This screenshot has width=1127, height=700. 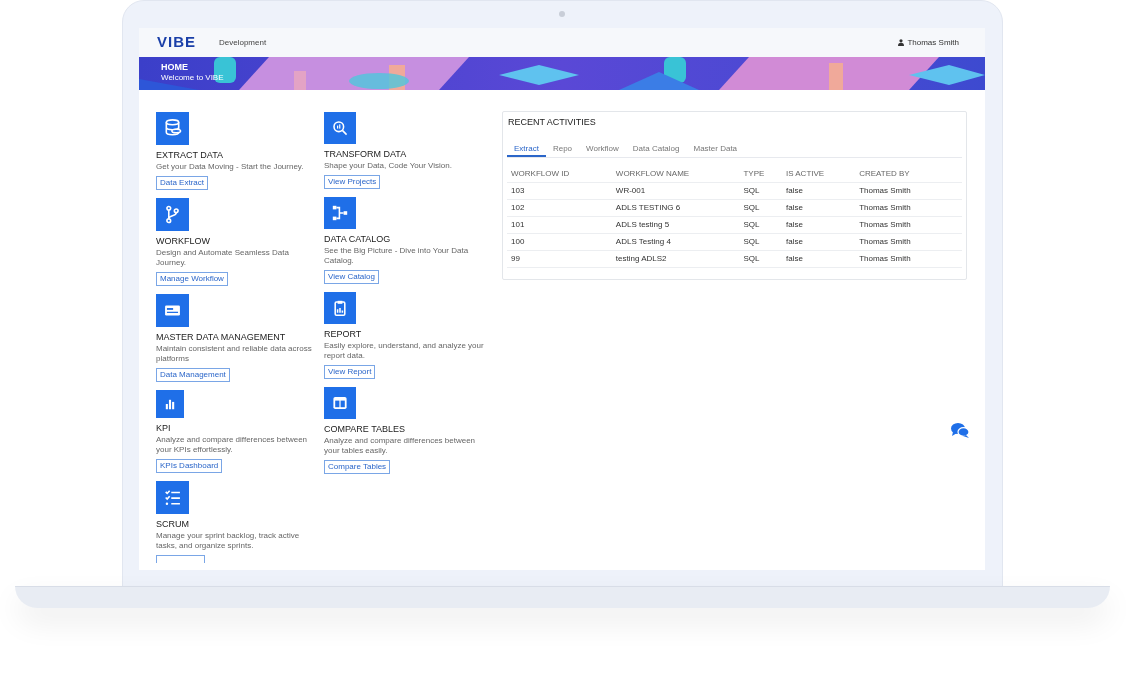 What do you see at coordinates (172, 497) in the screenshot?
I see `checklist-icon` at bounding box center [172, 497].